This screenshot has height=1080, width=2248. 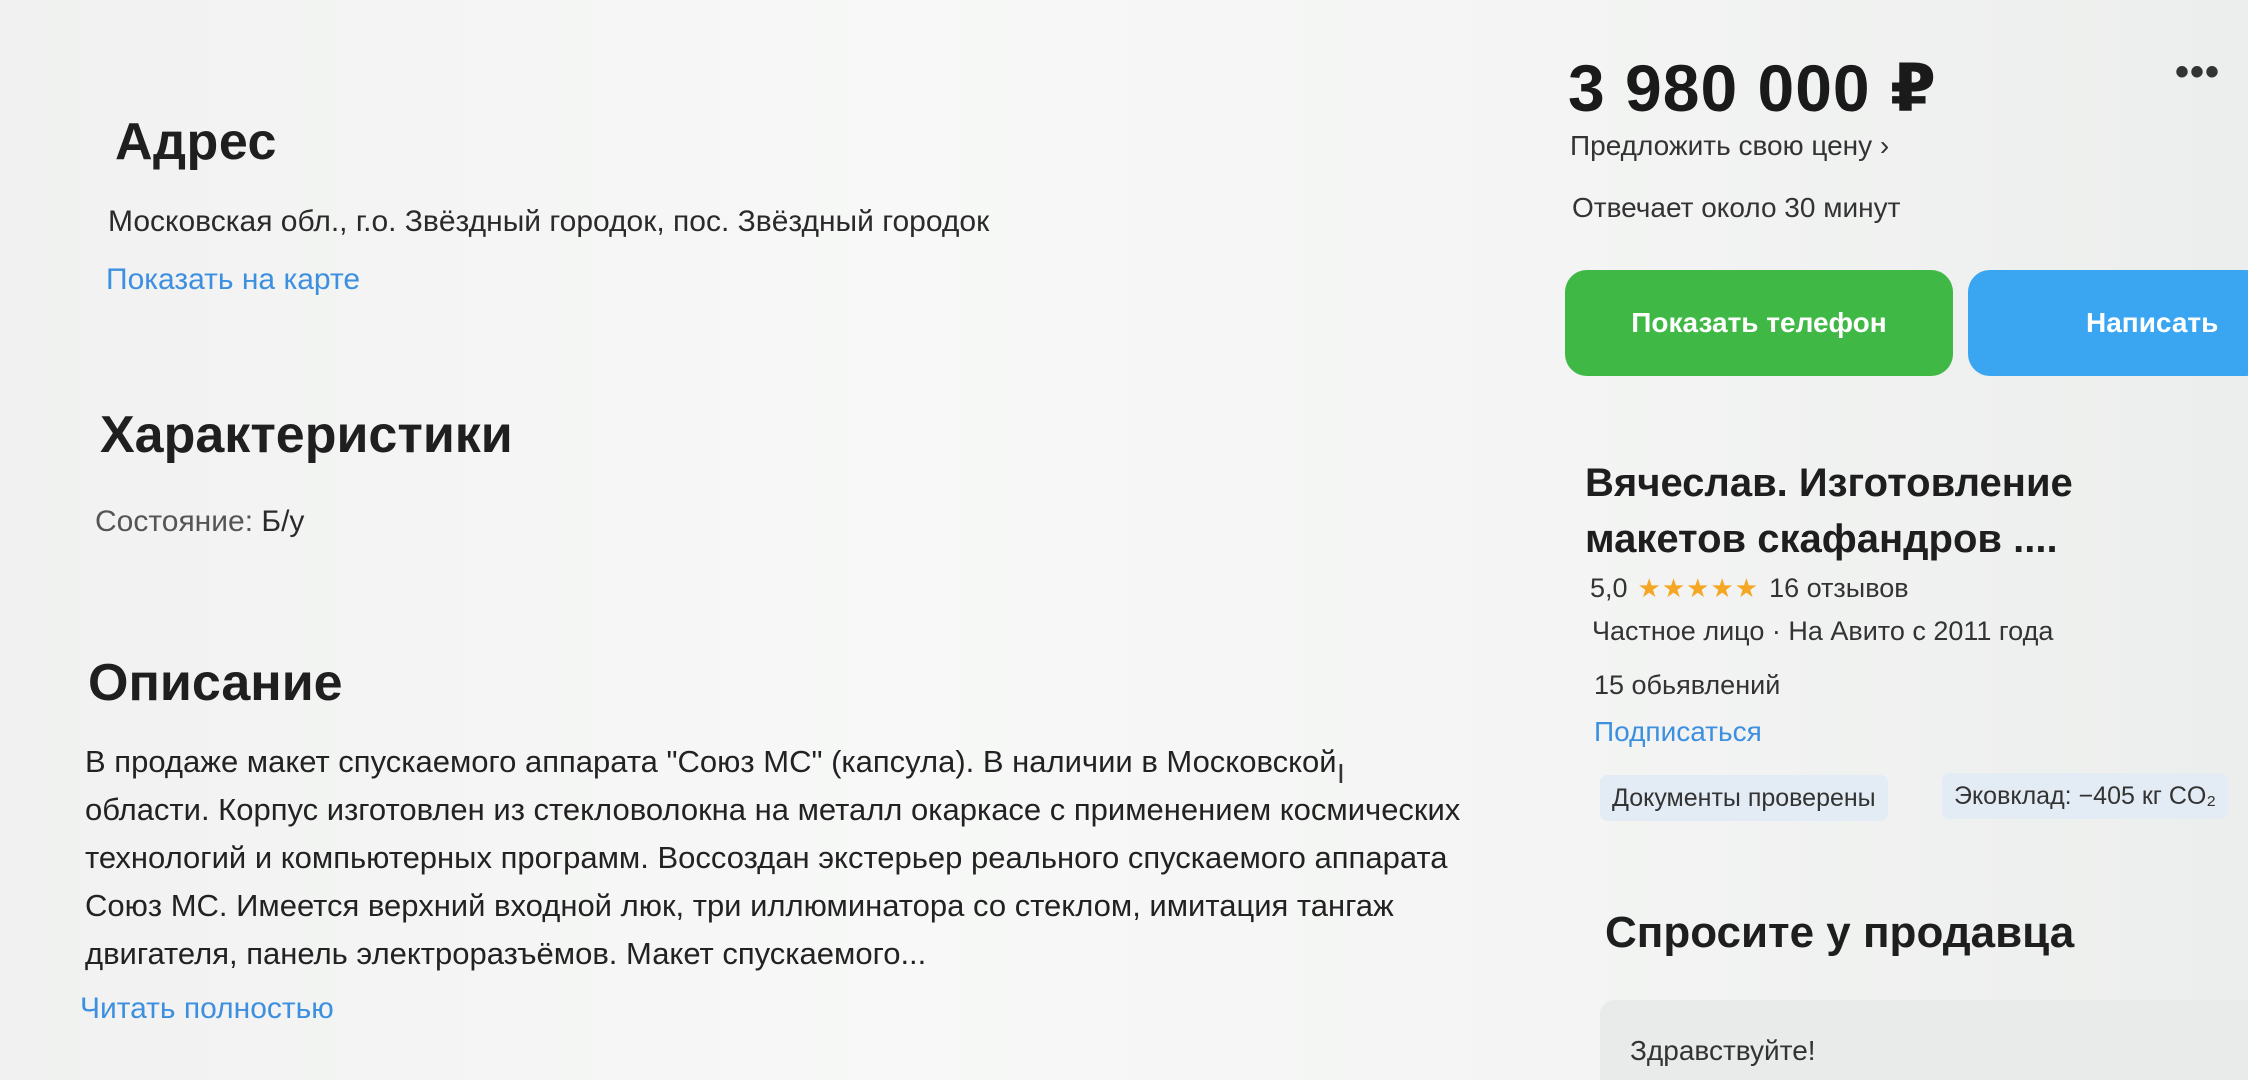 I want to click on rating-value: 5,0, so click(x=1609, y=588).